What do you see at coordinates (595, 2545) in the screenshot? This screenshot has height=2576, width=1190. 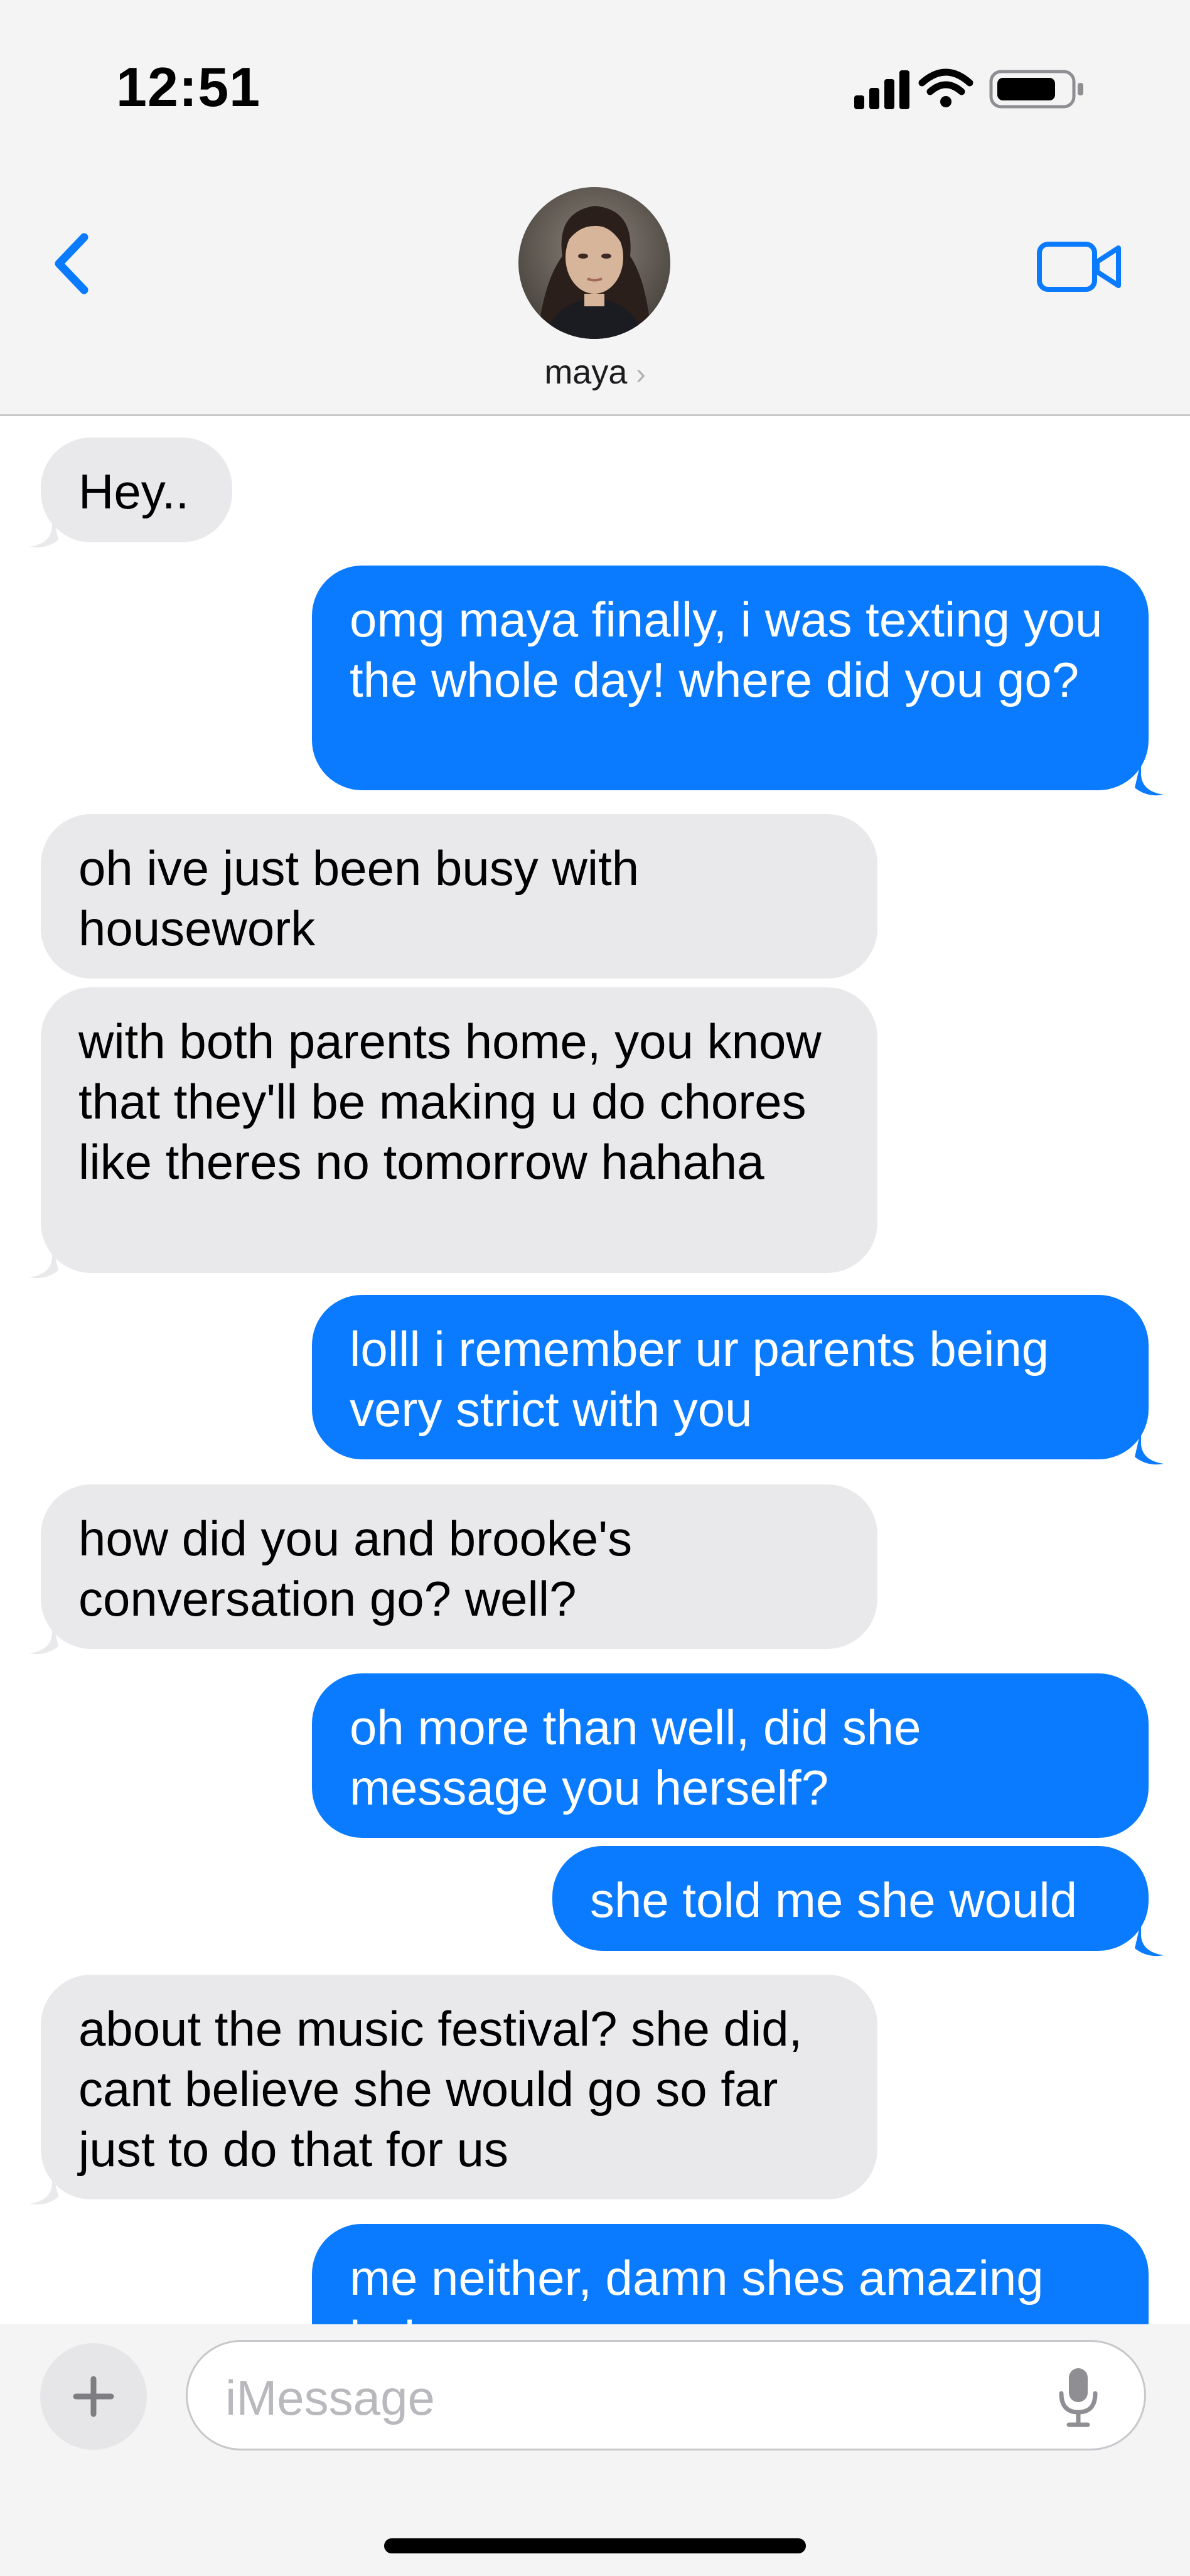 I see `home-indicator` at bounding box center [595, 2545].